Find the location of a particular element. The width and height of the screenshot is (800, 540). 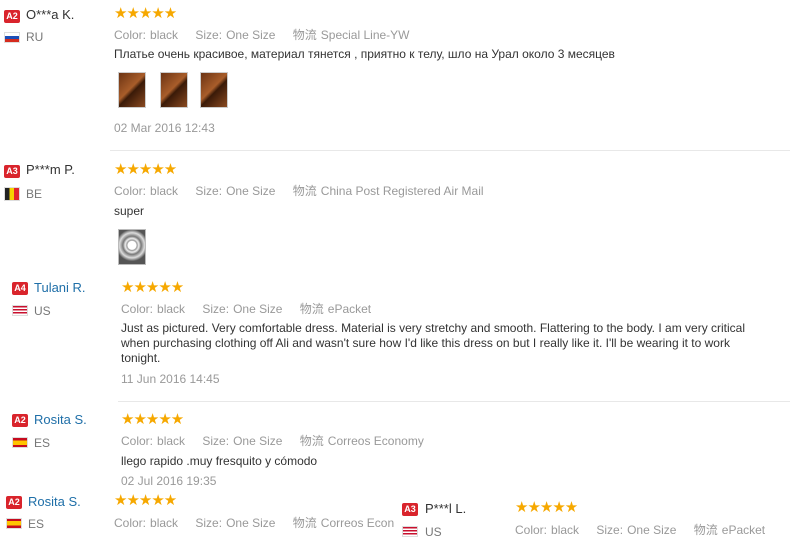

flag-ru-icon is located at coordinates (12, 37).